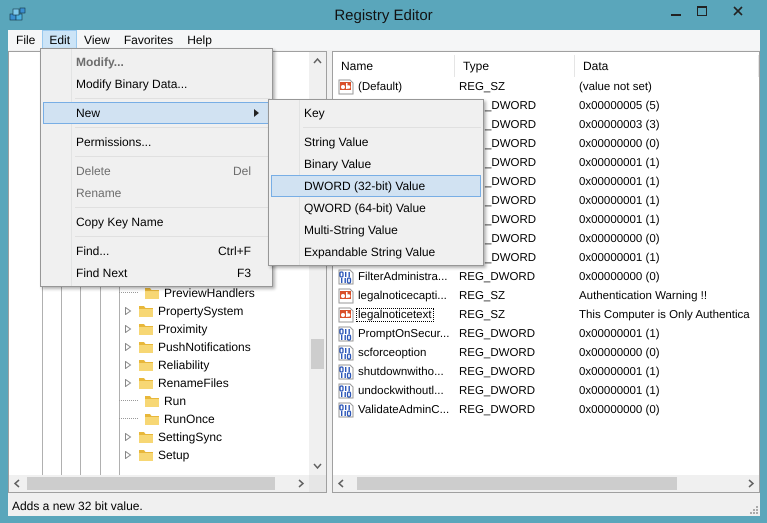  What do you see at coordinates (643, 296) in the screenshot?
I see `value-data: Authentication Warning !!` at bounding box center [643, 296].